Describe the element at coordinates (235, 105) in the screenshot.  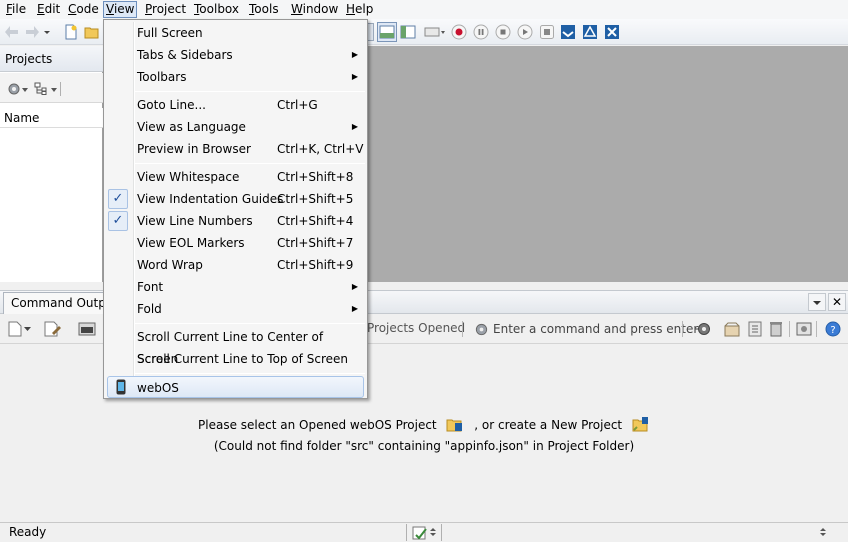
I see `menu-item-goto-line: Goto Line... Ctrl+G` at that location.